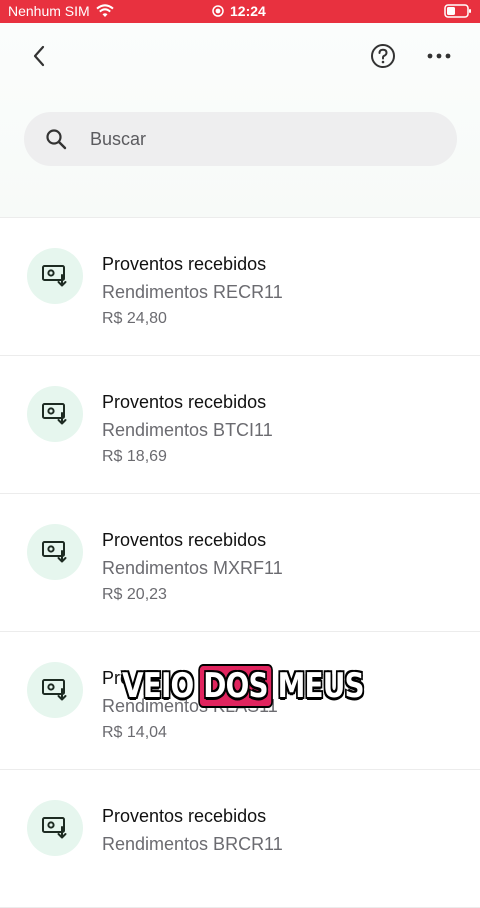  What do you see at coordinates (56, 139) in the screenshot?
I see `search-icon` at bounding box center [56, 139].